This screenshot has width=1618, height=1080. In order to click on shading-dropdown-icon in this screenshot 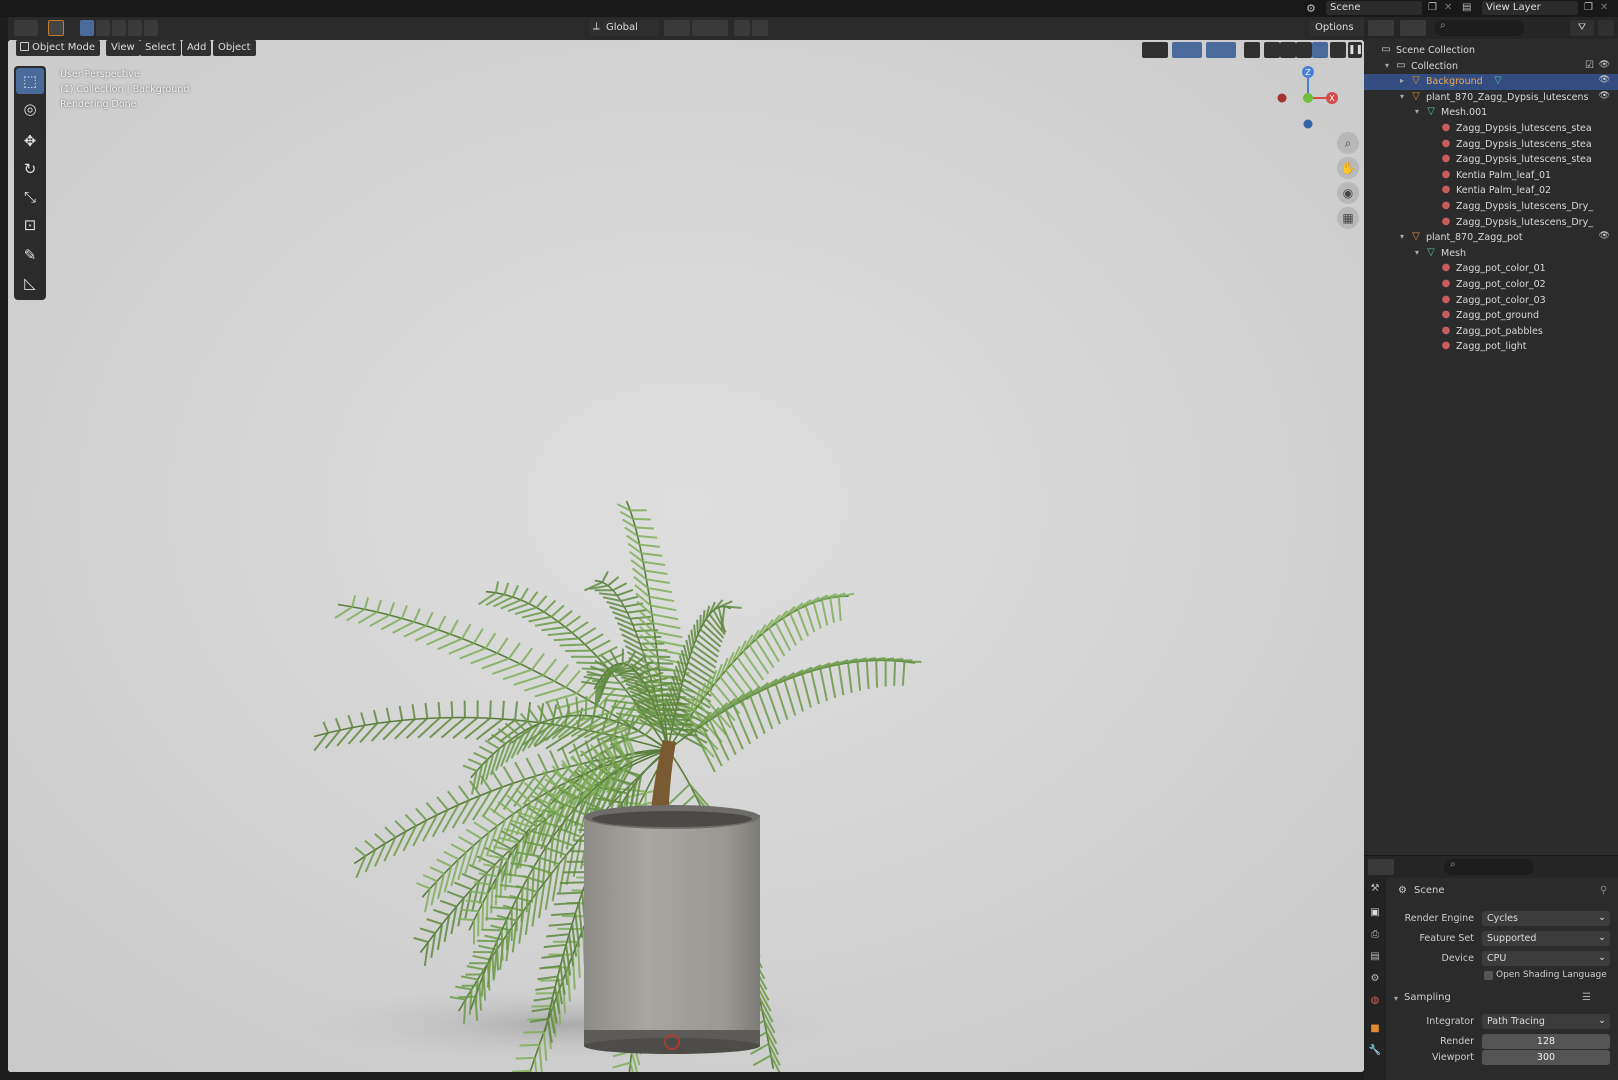, I will do `click(1338, 50)`.